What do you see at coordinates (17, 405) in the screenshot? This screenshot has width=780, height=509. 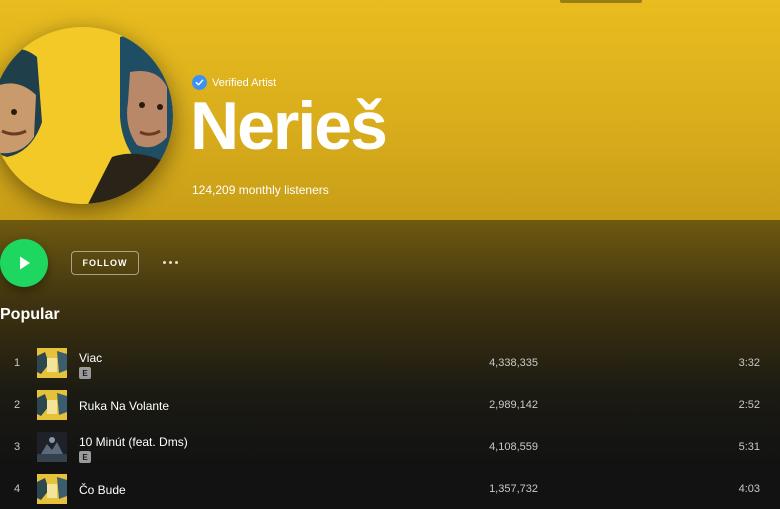 I see `track-number: 2` at bounding box center [17, 405].